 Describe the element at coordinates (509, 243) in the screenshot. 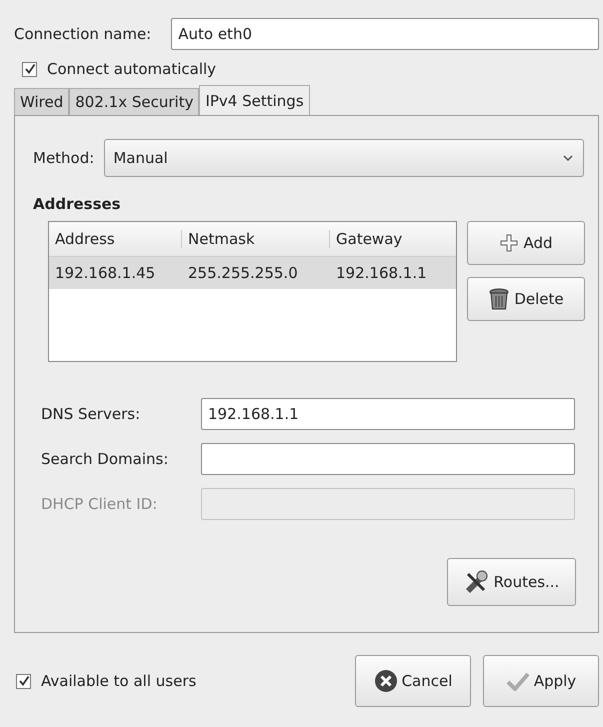

I see `plus-icon` at that location.